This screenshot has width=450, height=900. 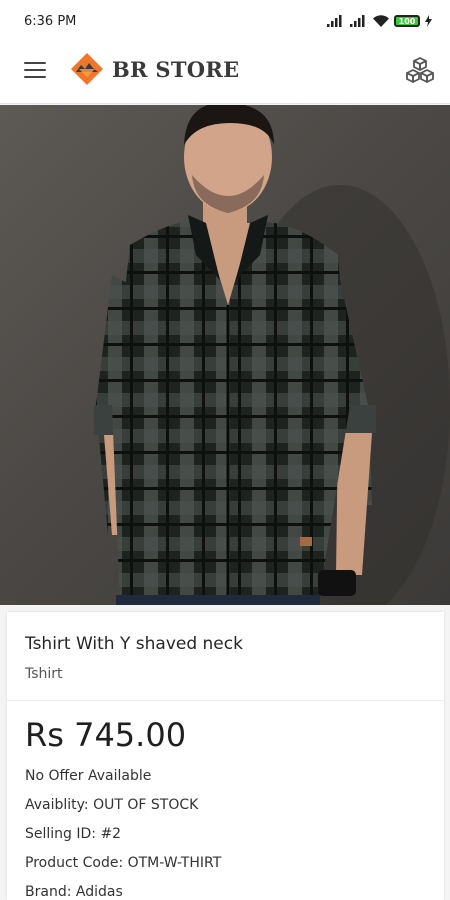 I want to click on offer-text: No Offer Available, so click(x=88, y=776).